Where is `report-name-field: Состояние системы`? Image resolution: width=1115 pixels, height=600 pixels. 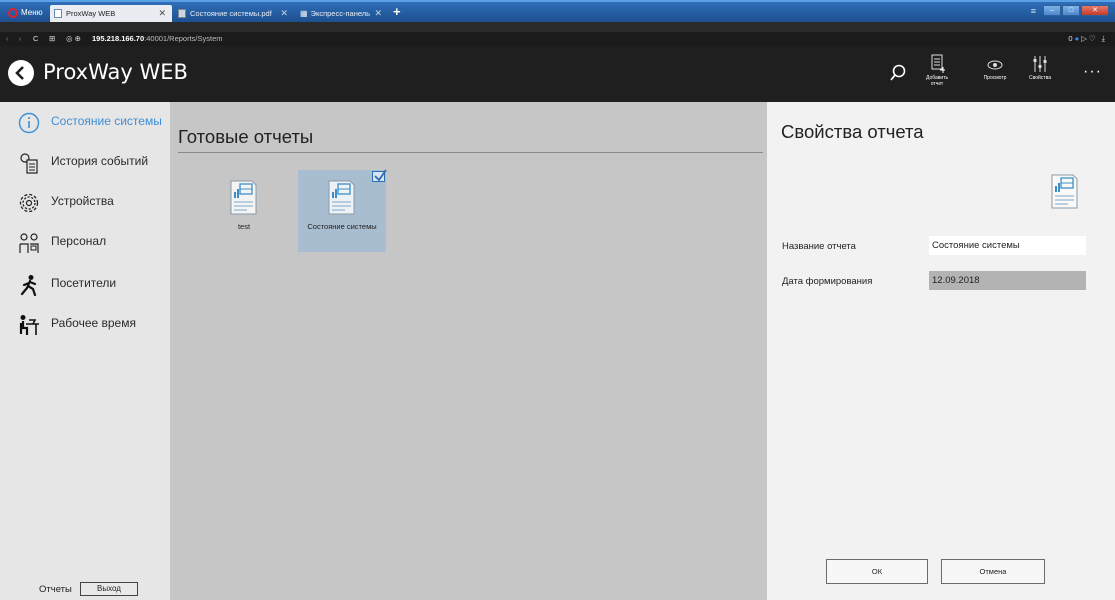
report-name-field: Состояние системы is located at coordinates (1007, 245).